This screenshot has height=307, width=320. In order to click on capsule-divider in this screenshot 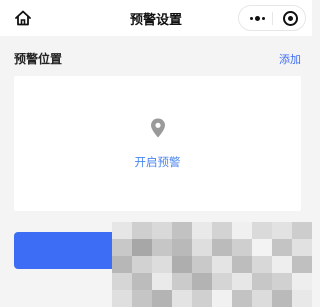, I will do `click(272, 18)`.